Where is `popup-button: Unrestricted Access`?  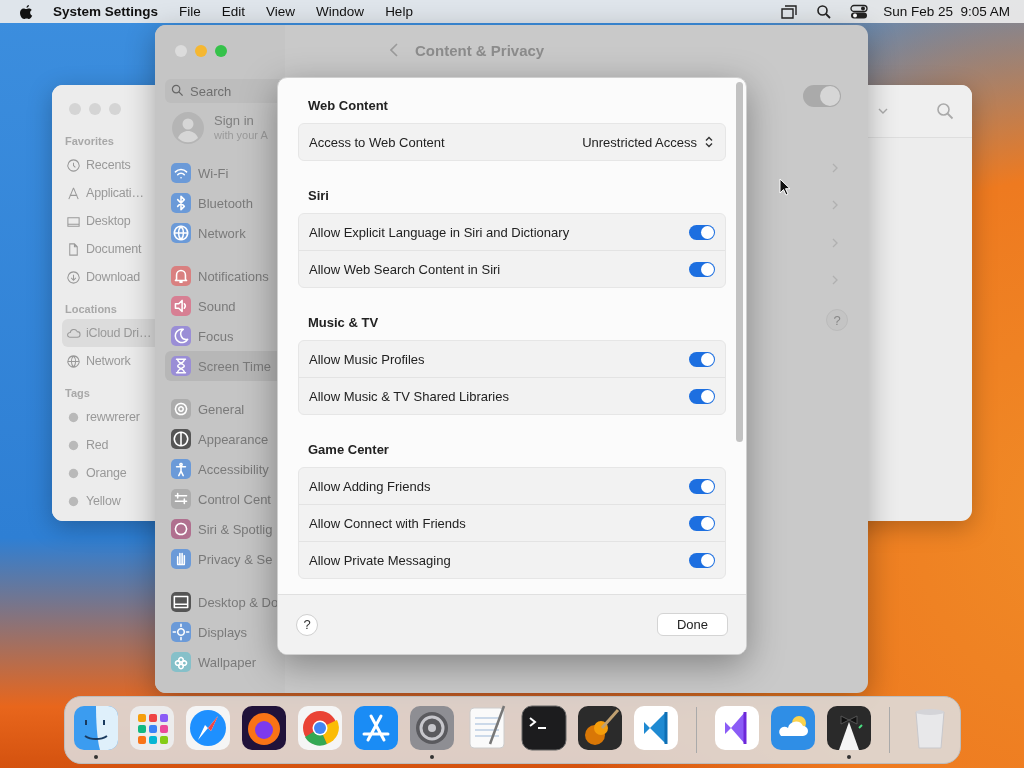 popup-button: Unrestricted Access is located at coordinates (645, 142).